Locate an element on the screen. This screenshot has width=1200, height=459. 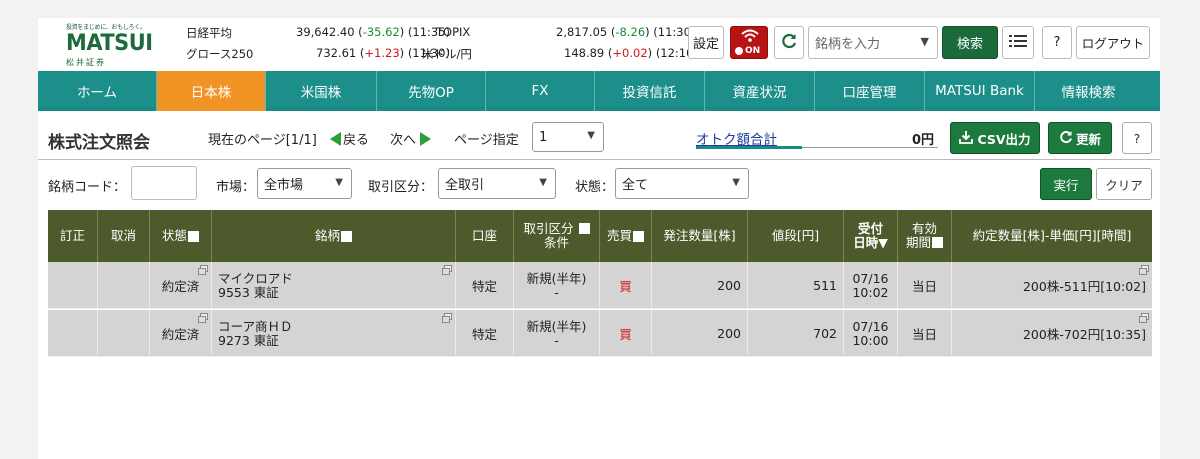
logo-sub: 松井証券 is located at coordinates (86, 62).